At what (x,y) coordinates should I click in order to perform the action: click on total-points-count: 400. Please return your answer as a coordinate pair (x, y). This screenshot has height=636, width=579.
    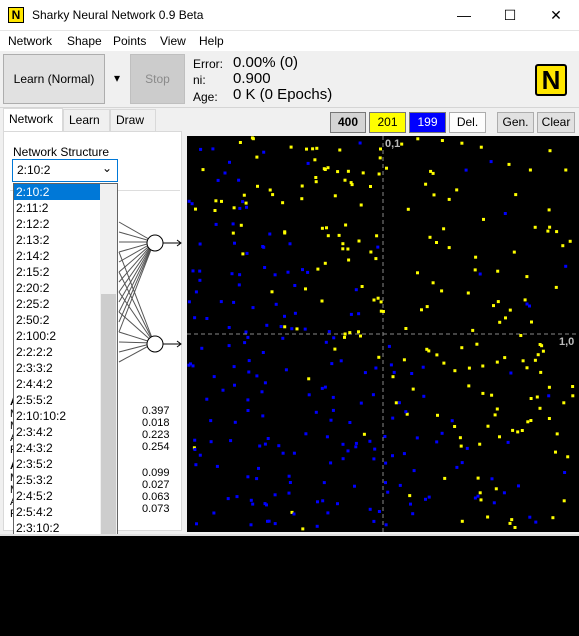
    Looking at the image, I should click on (348, 122).